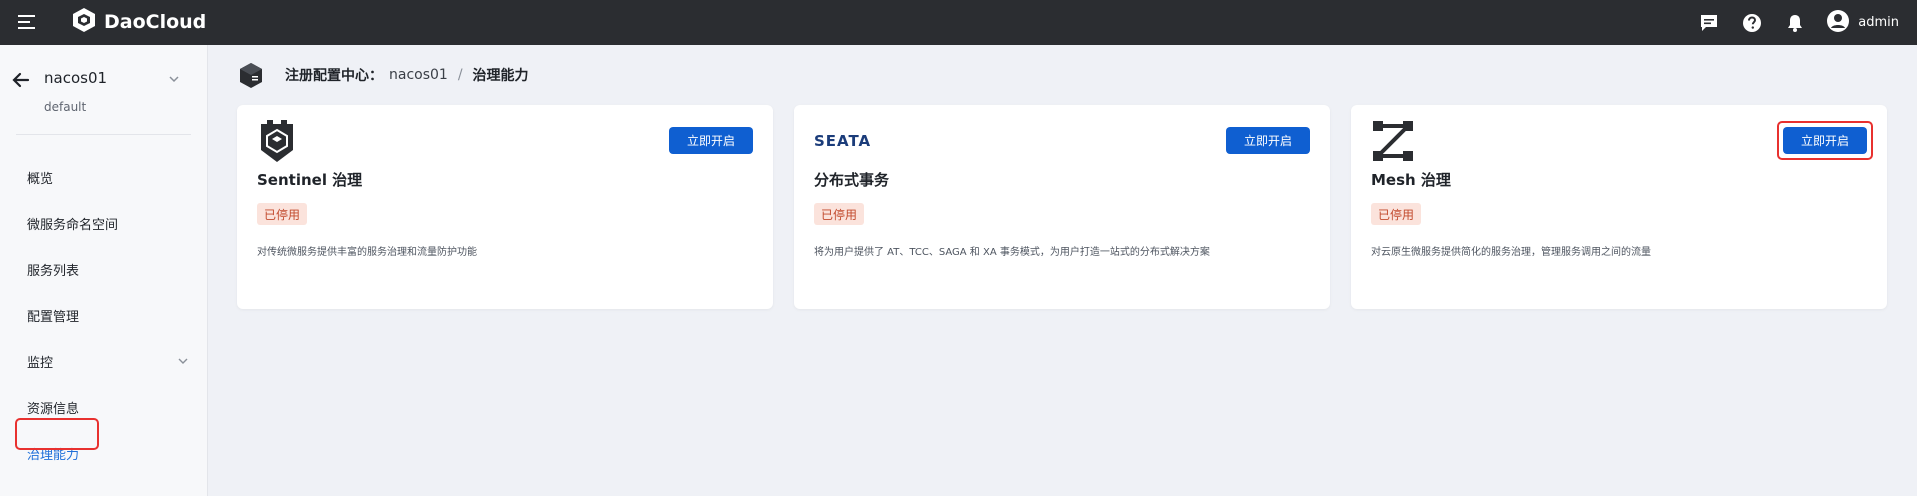 The image size is (1917, 496). What do you see at coordinates (53, 317) in the screenshot?
I see `sidebar-item-label: 配置管理` at bounding box center [53, 317].